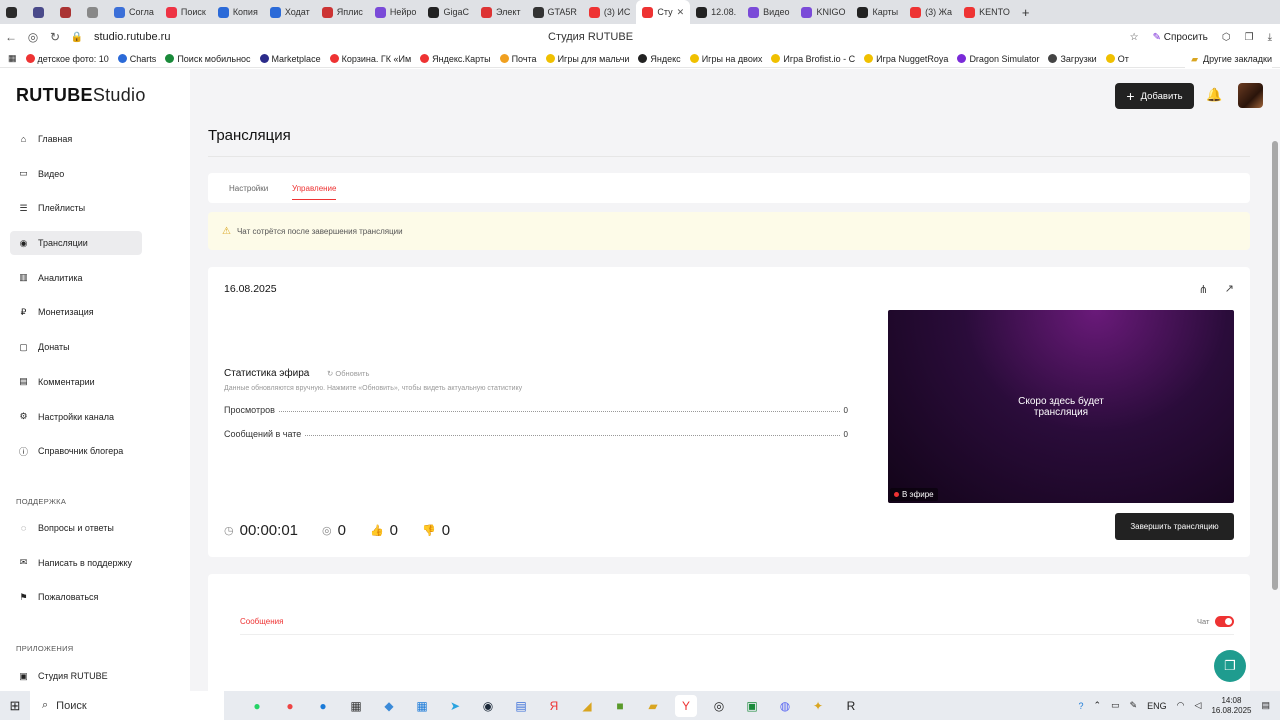 This screenshot has height=720, width=1280. Describe the element at coordinates (76, 208) in the screenshot. I see `sidebar-item: ☰ Плейлисты` at that location.